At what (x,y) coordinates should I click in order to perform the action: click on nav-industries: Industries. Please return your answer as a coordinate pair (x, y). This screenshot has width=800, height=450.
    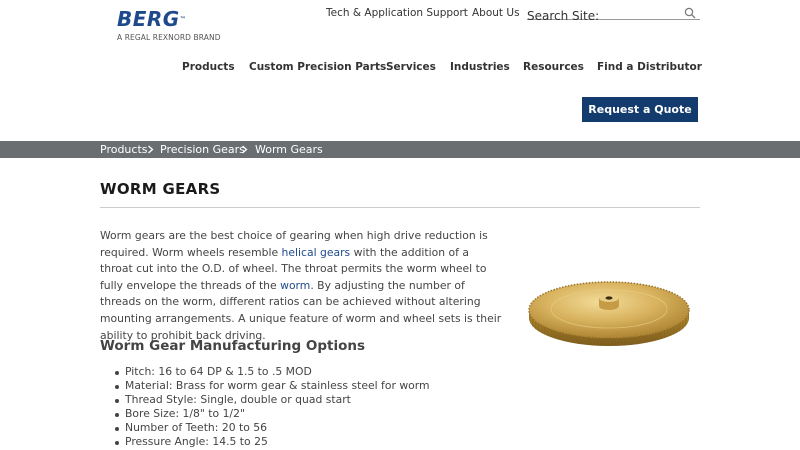
    Looking at the image, I should click on (480, 67).